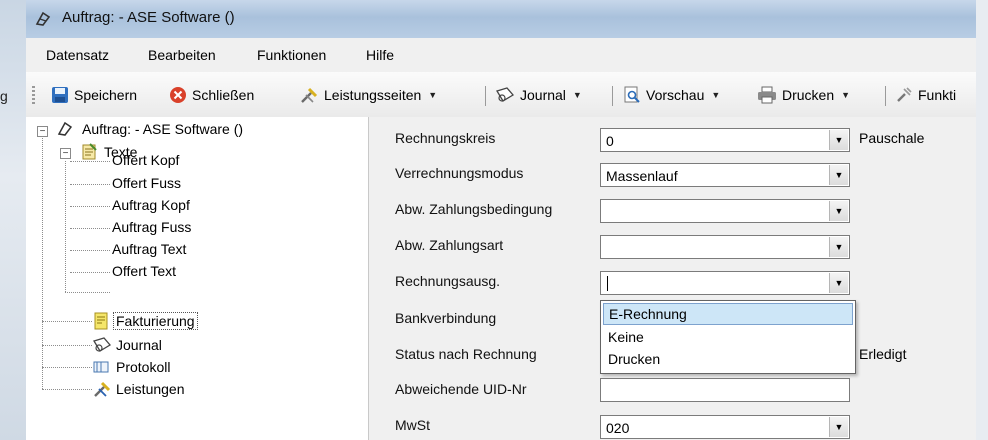  What do you see at coordinates (728, 359) in the screenshot?
I see `dropdown-option-drucken: Drucken` at bounding box center [728, 359].